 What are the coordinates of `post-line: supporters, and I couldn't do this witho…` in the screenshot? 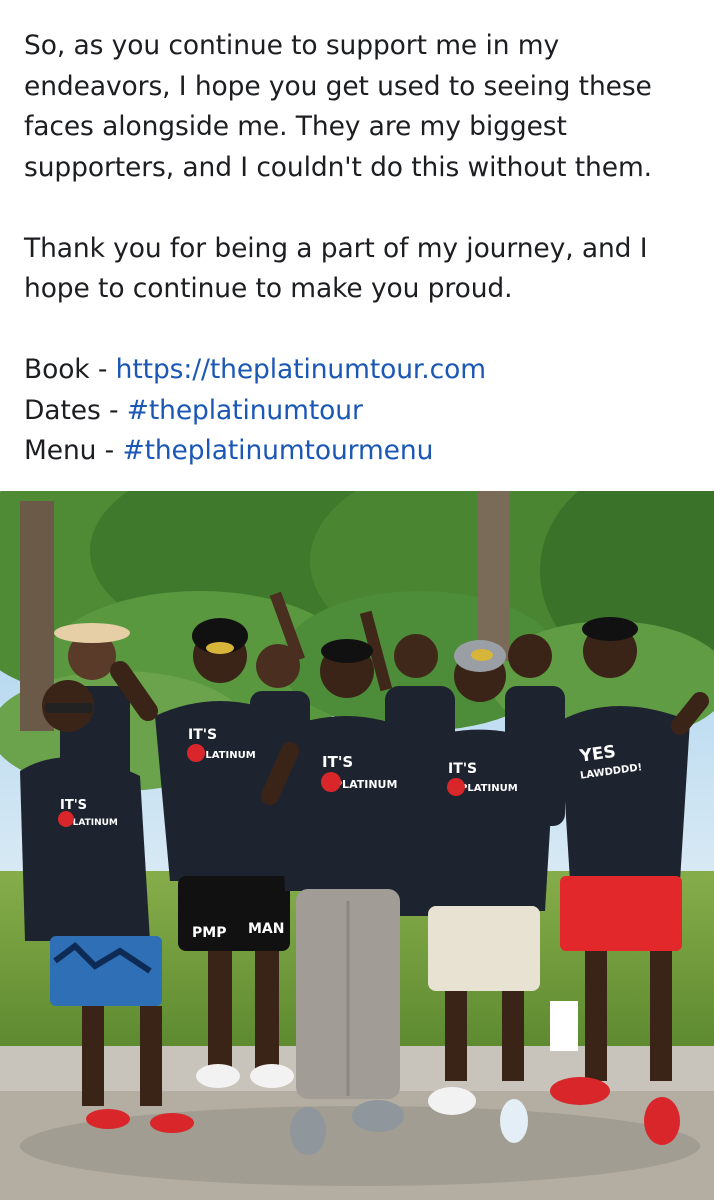 It's located at (338, 167).